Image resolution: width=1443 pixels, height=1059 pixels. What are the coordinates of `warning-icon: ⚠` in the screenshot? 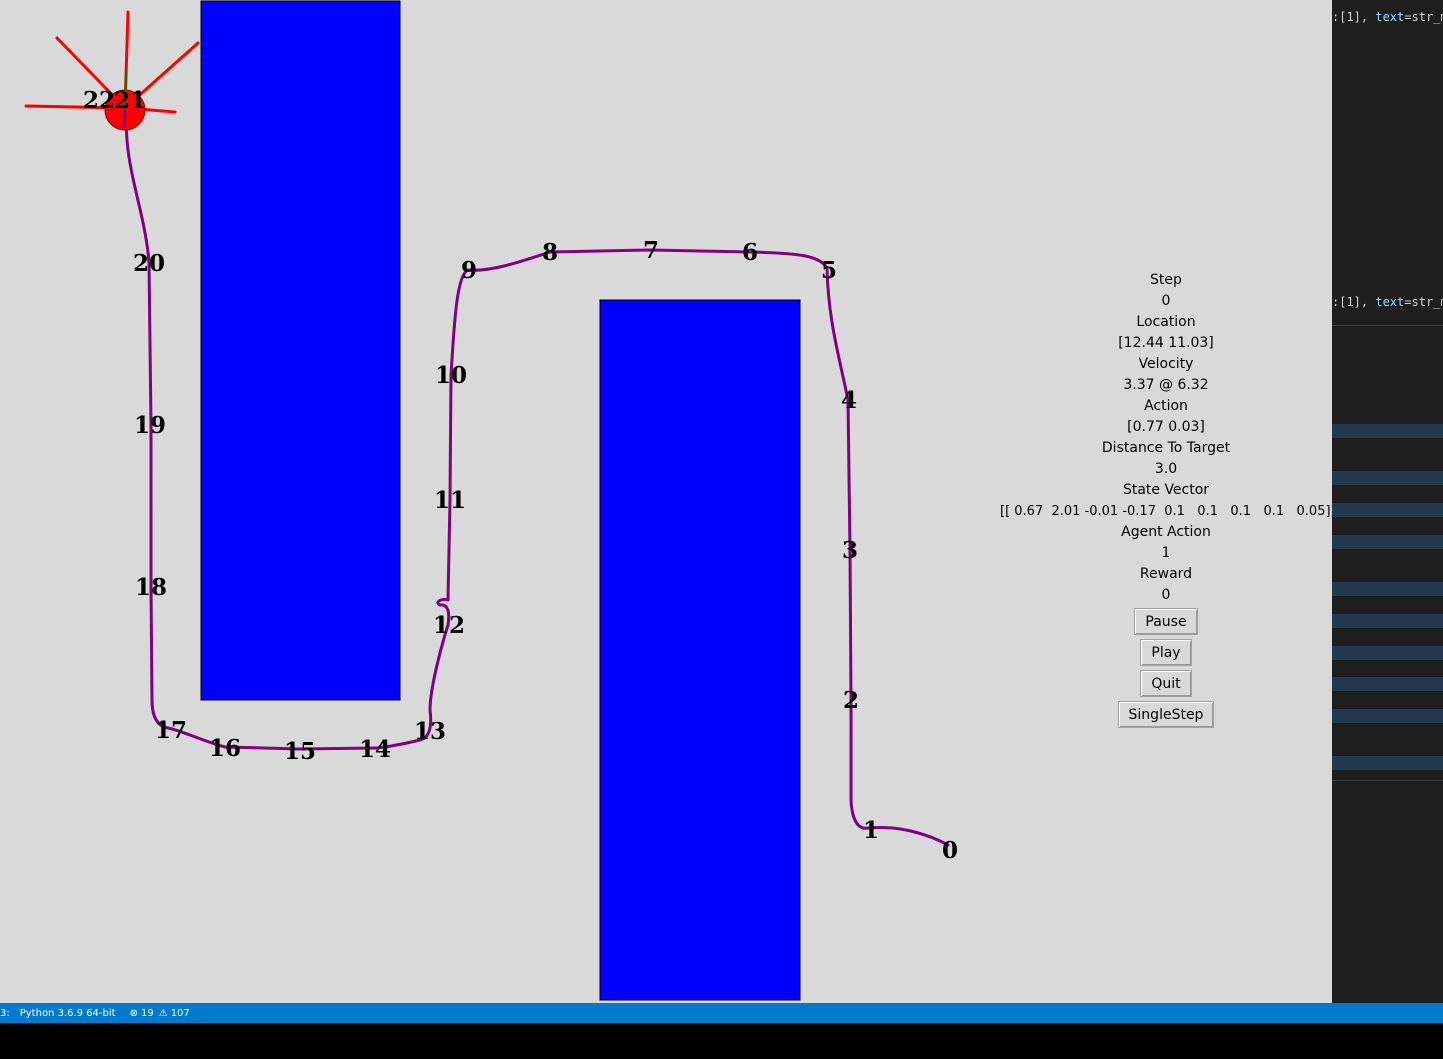 It's located at (163, 1013).